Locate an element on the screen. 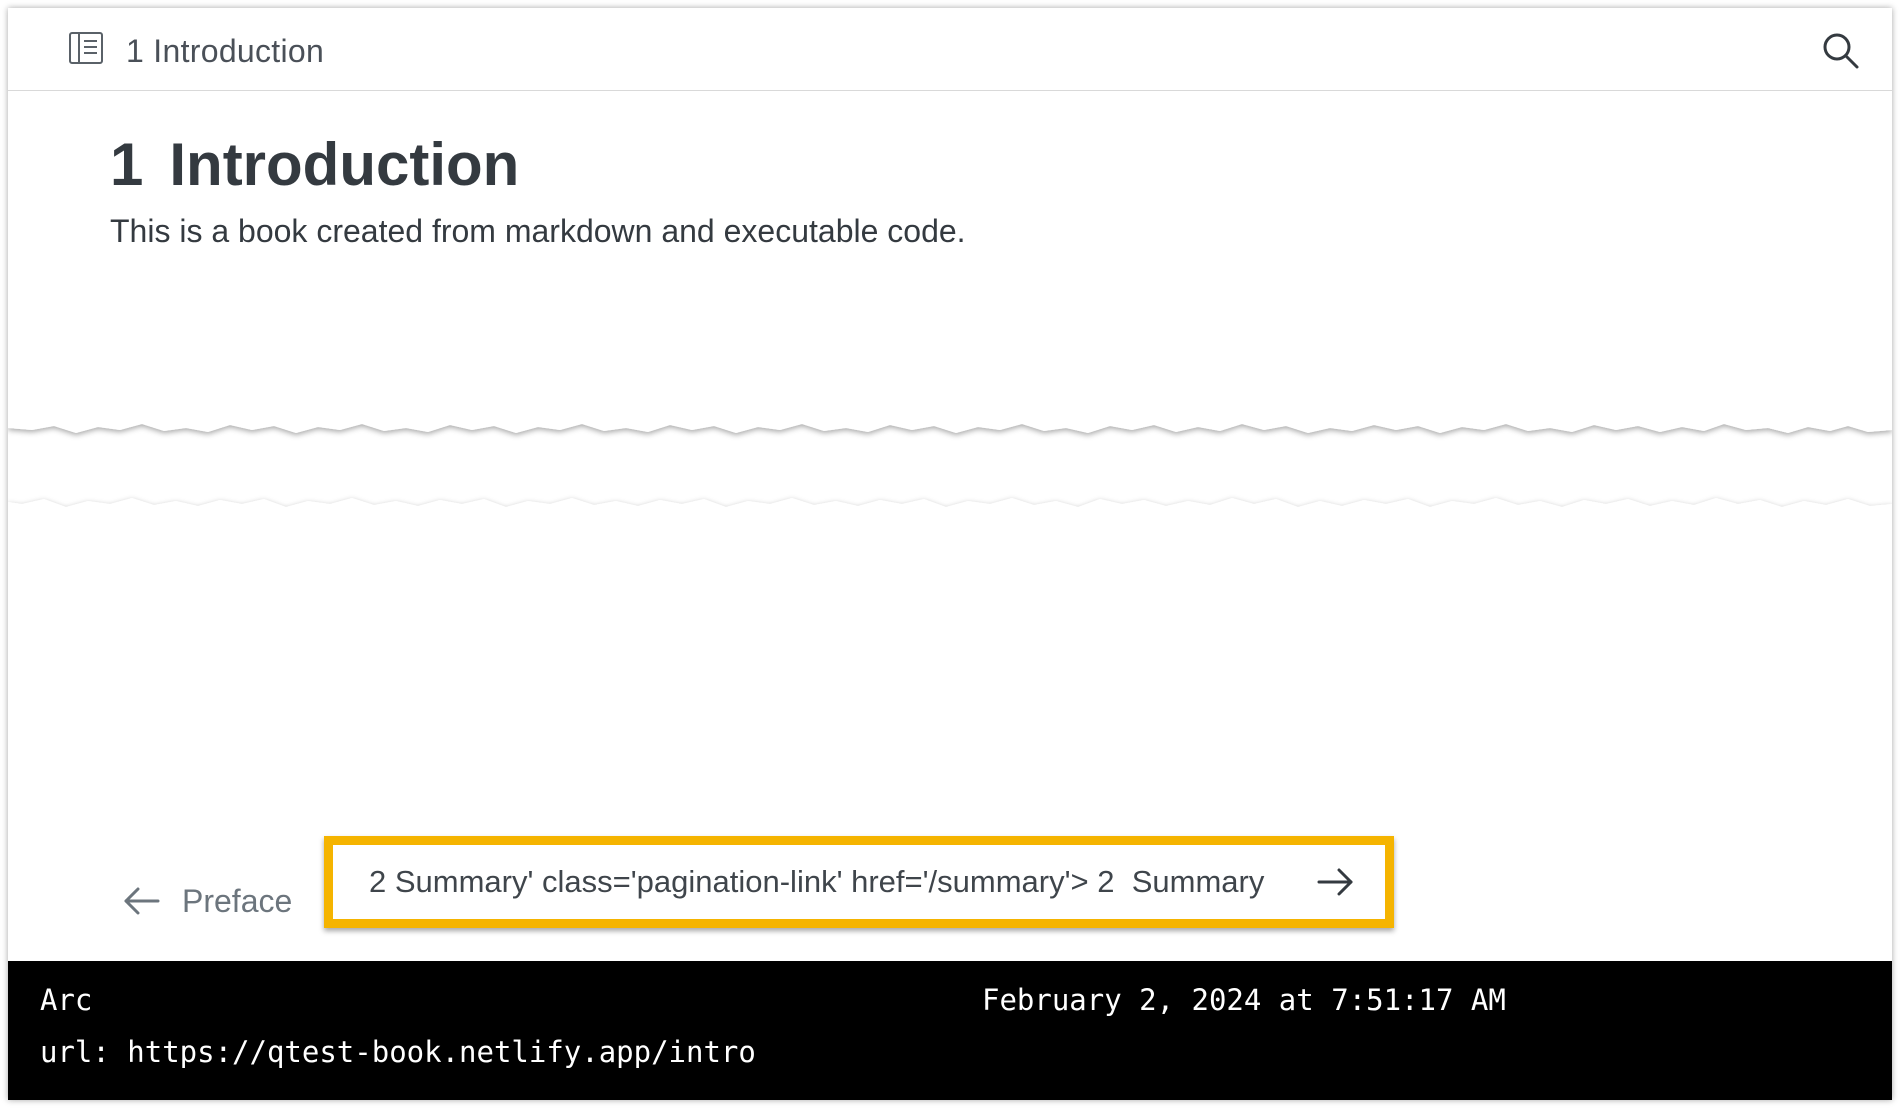 The width and height of the screenshot is (1900, 1108). arrow-right-icon is located at coordinates (1335, 882).